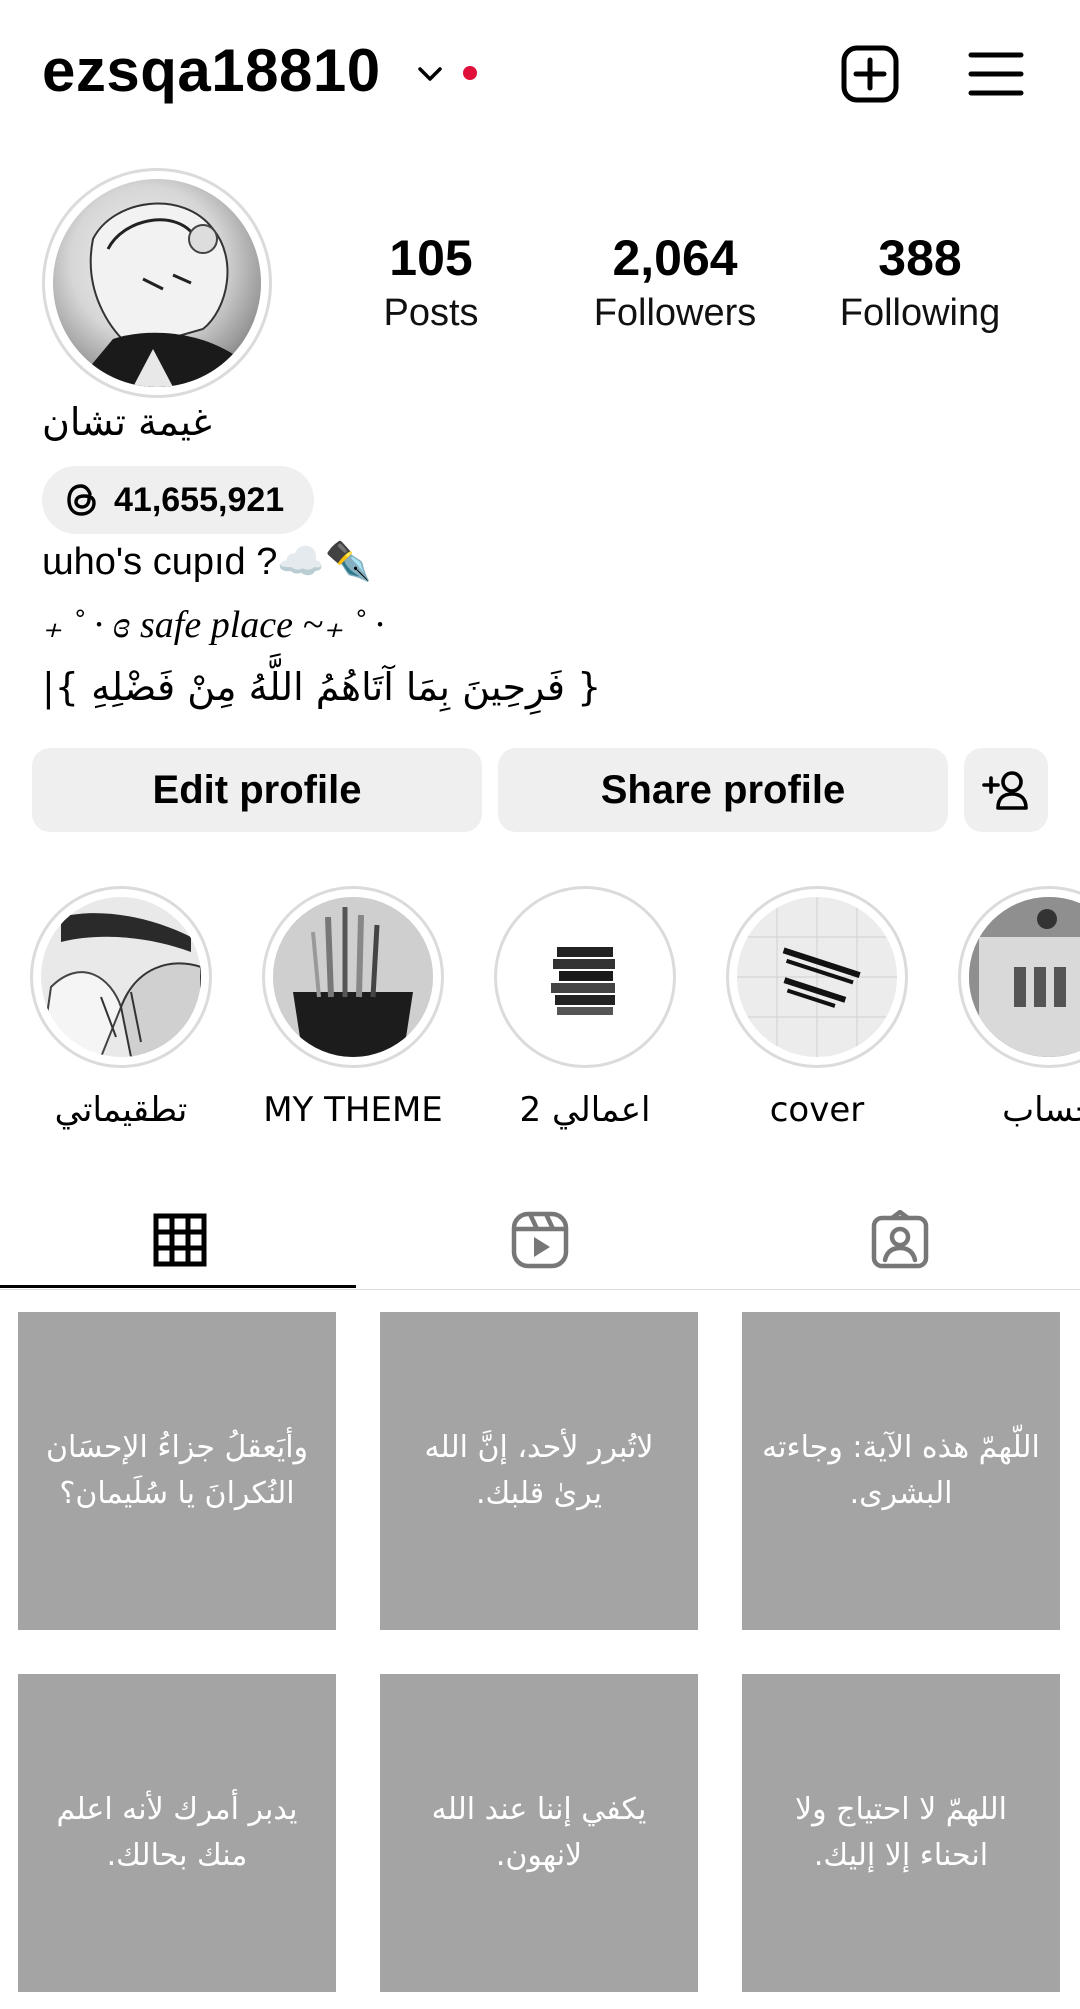 The image size is (1080, 2009). I want to click on chevron-down-icon, so click(430, 74).